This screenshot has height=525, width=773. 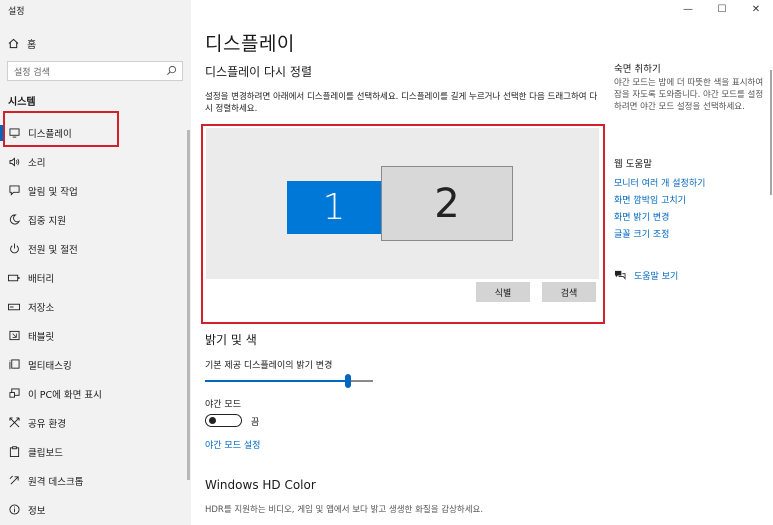 What do you see at coordinates (95, 190) in the screenshot?
I see `sidebar-item-notifications: 알림 및 작업` at bounding box center [95, 190].